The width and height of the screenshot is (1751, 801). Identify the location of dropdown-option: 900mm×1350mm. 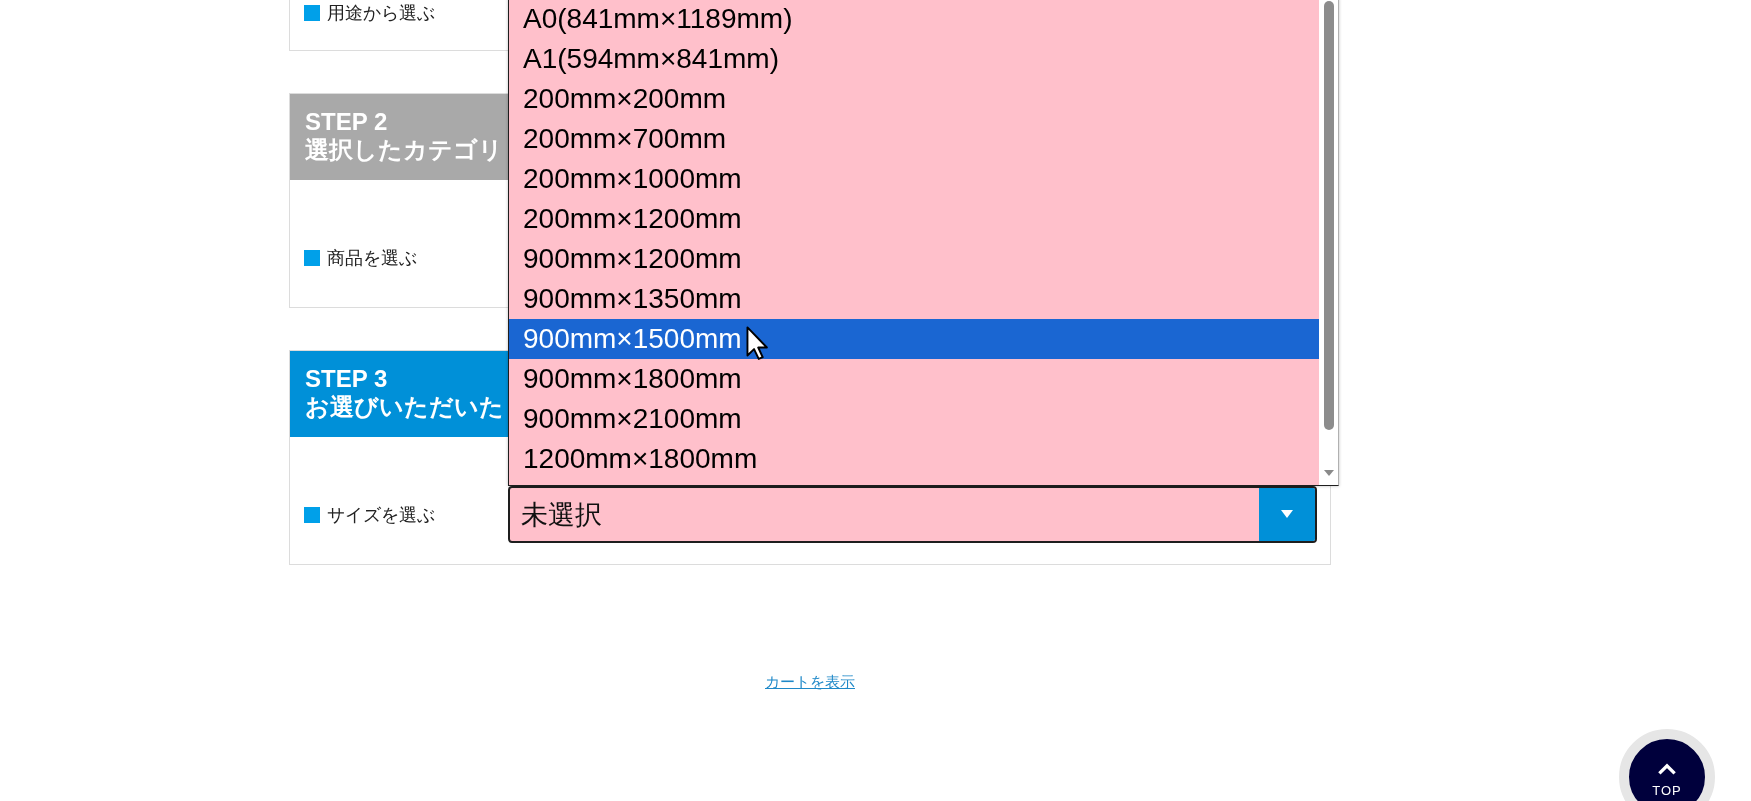
(914, 299).